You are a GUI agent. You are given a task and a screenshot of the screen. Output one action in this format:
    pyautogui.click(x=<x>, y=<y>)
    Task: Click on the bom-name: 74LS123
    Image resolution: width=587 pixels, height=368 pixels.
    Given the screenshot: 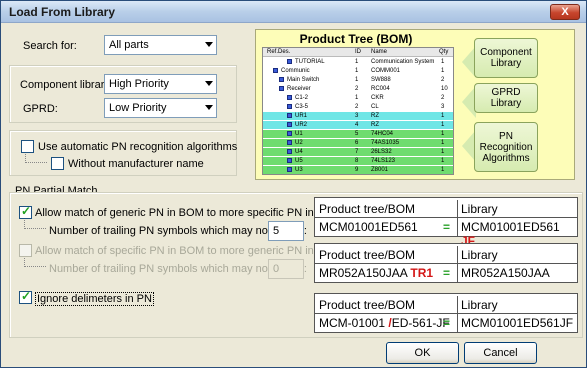 What is the action you would take?
    pyautogui.click(x=383, y=161)
    